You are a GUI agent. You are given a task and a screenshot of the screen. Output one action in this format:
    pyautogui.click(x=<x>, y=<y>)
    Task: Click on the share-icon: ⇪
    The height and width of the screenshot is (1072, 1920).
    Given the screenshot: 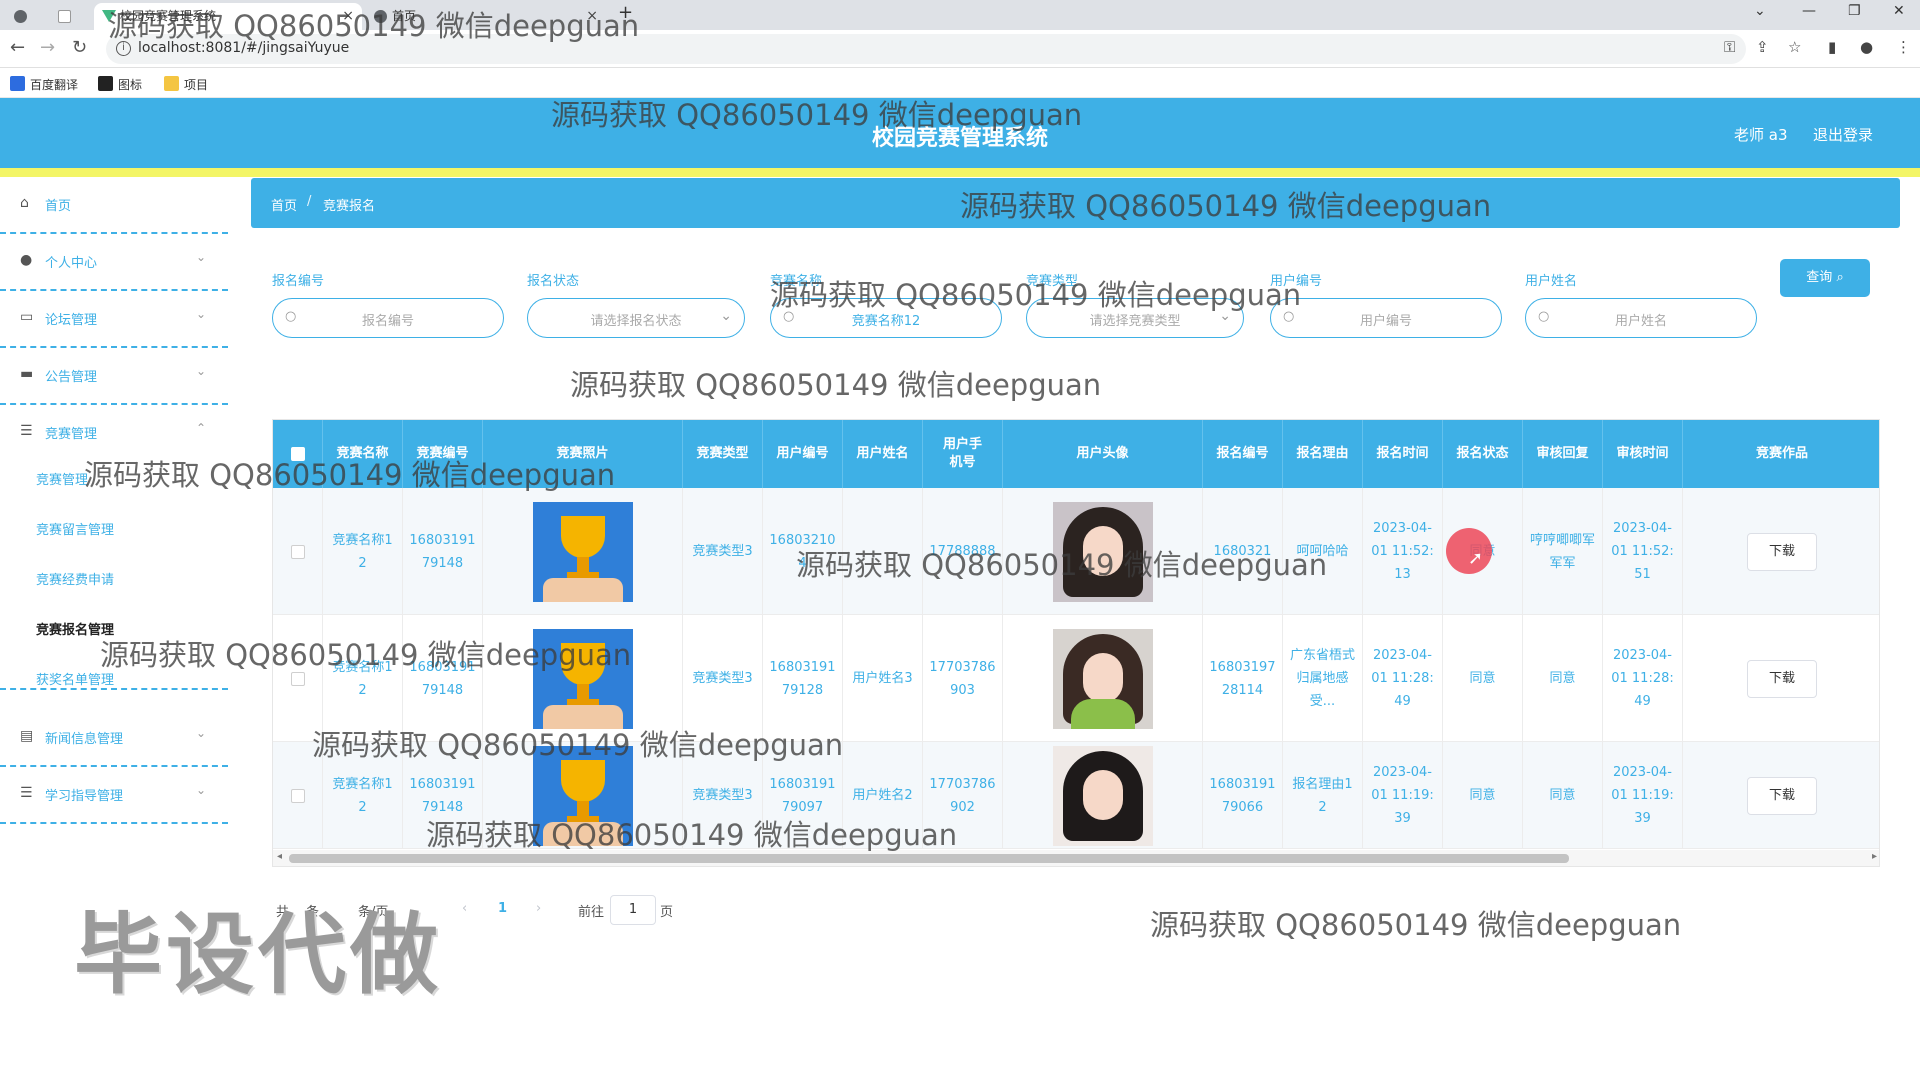 What is the action you would take?
    pyautogui.click(x=1762, y=47)
    